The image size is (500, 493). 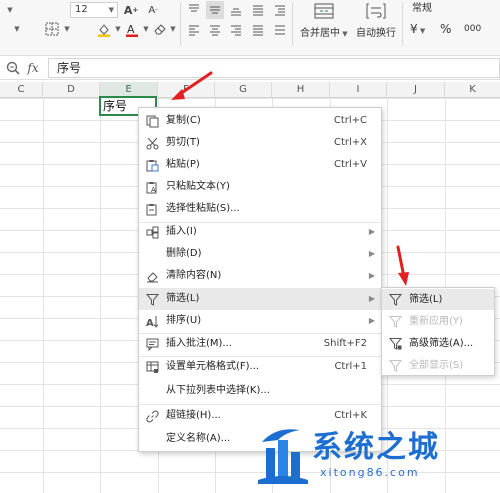 What do you see at coordinates (376, 447) in the screenshot?
I see `watermark-title: 系统之城` at bounding box center [376, 447].